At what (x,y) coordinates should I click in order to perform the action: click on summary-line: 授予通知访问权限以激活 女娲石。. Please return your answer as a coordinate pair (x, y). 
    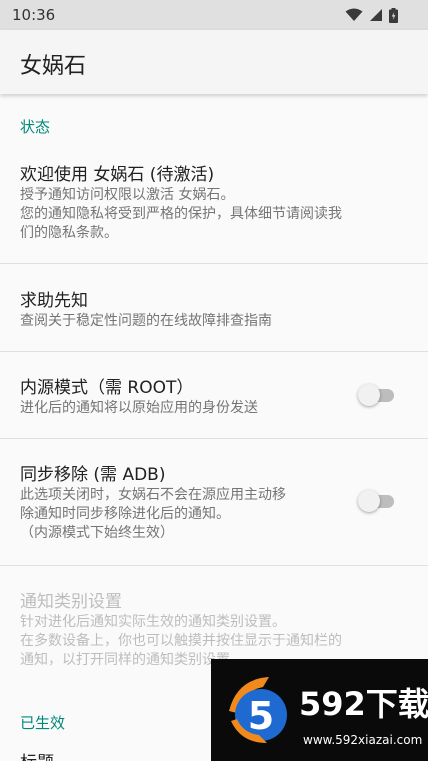
    Looking at the image, I should click on (127, 195).